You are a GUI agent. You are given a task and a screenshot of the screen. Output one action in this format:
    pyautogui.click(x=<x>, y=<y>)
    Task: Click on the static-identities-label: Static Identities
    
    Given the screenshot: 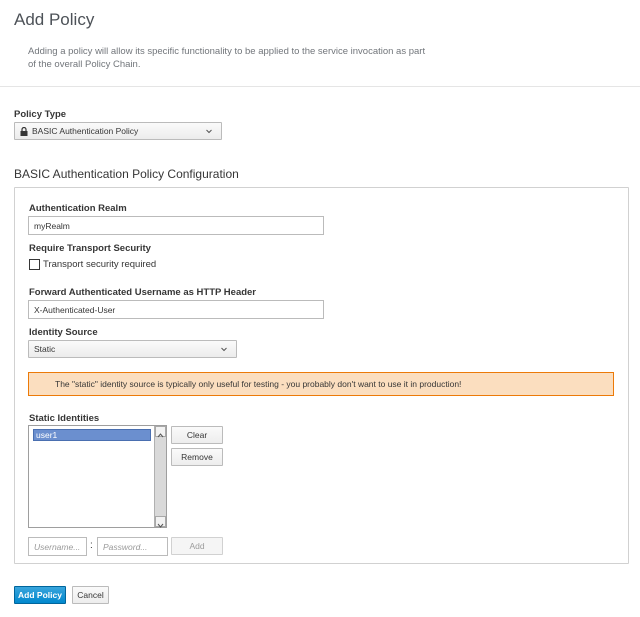 What is the action you would take?
    pyautogui.click(x=64, y=418)
    